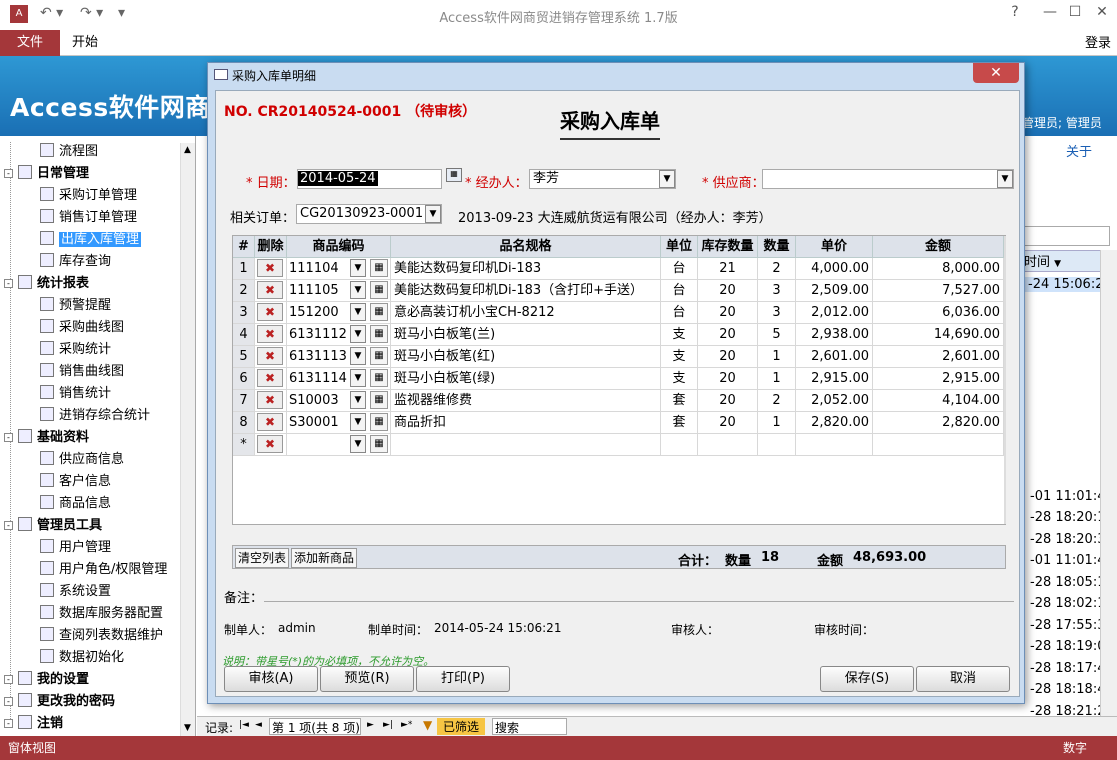  Describe the element at coordinates (1065, 236) in the screenshot. I see `background-search-box` at that location.